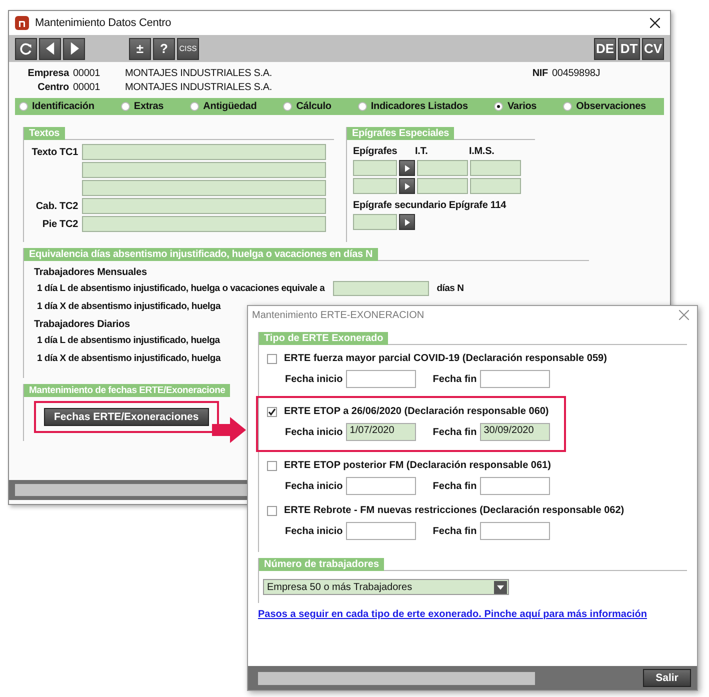 The height and width of the screenshot is (697, 709). Describe the element at coordinates (82, 324) in the screenshot. I see `section-heading: Trabajadores Diarios` at that location.